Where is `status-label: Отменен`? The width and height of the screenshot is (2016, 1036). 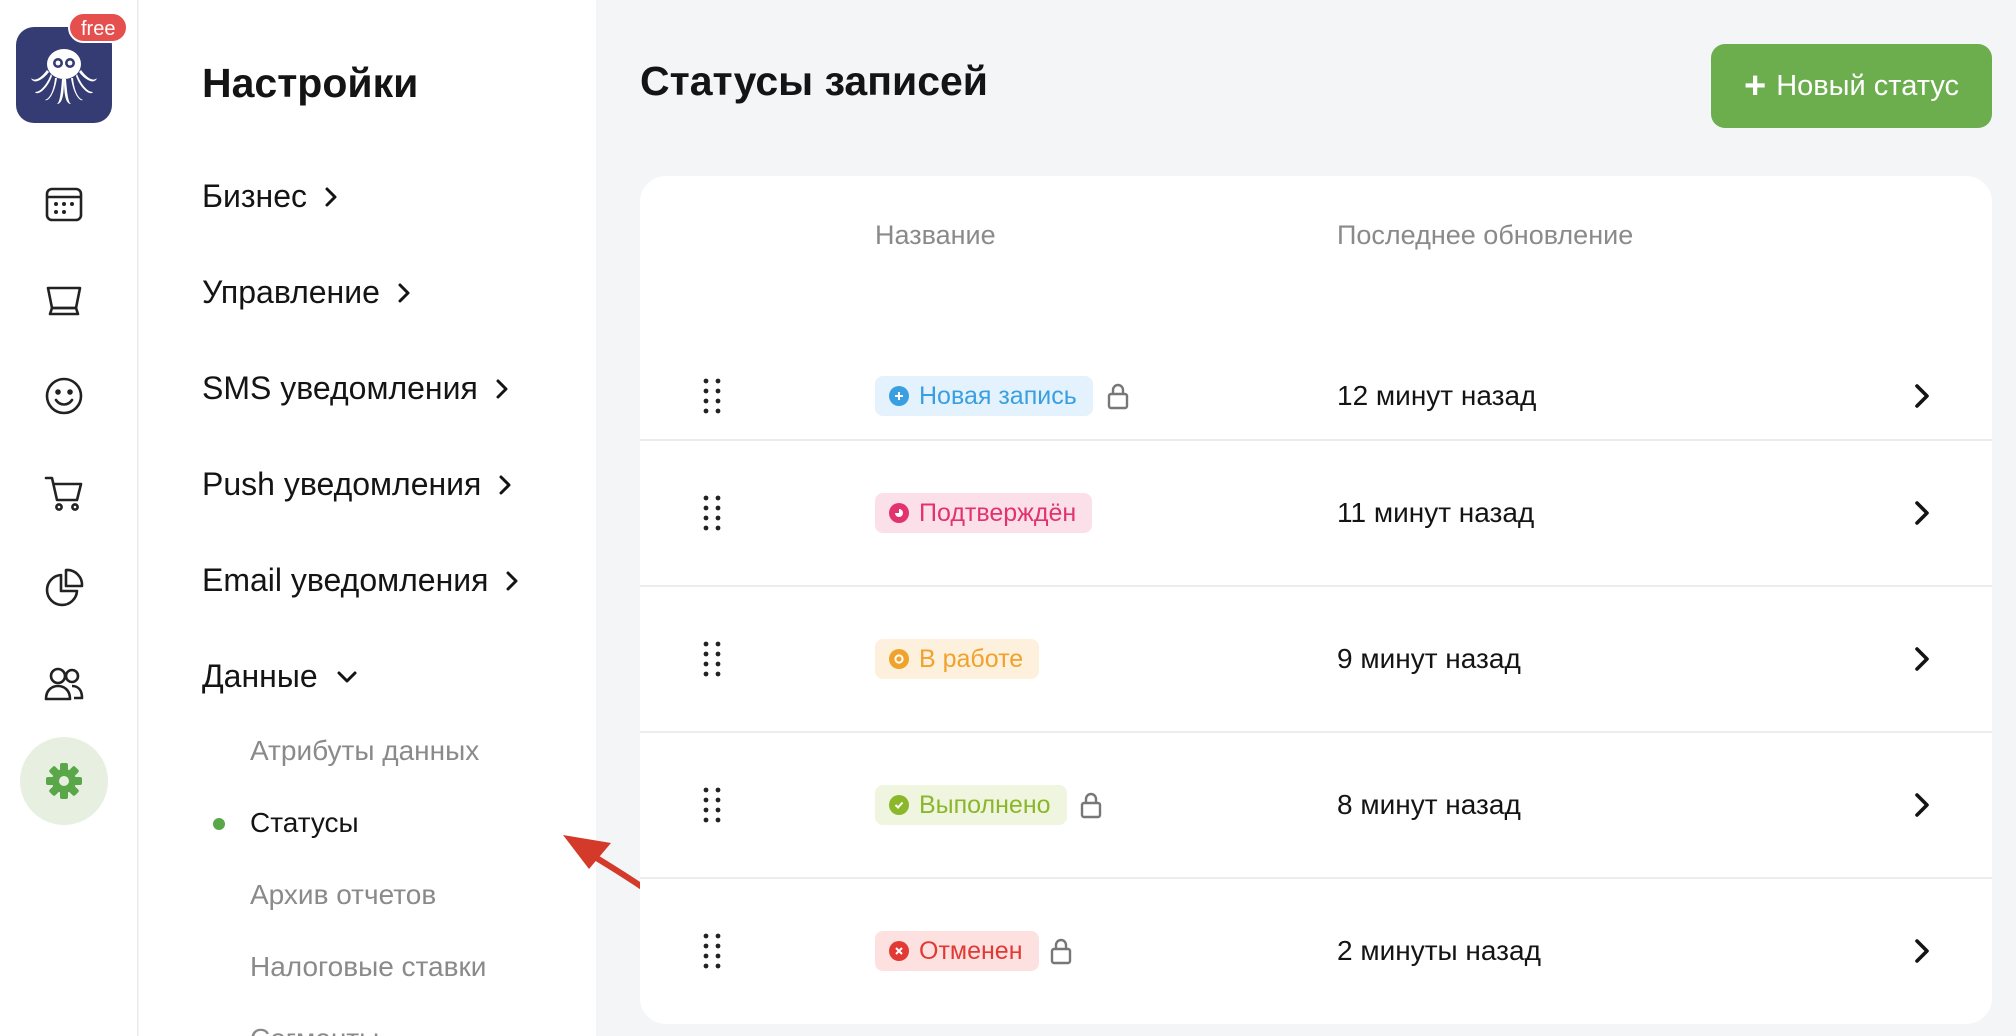
status-label: Отменен is located at coordinates (971, 950).